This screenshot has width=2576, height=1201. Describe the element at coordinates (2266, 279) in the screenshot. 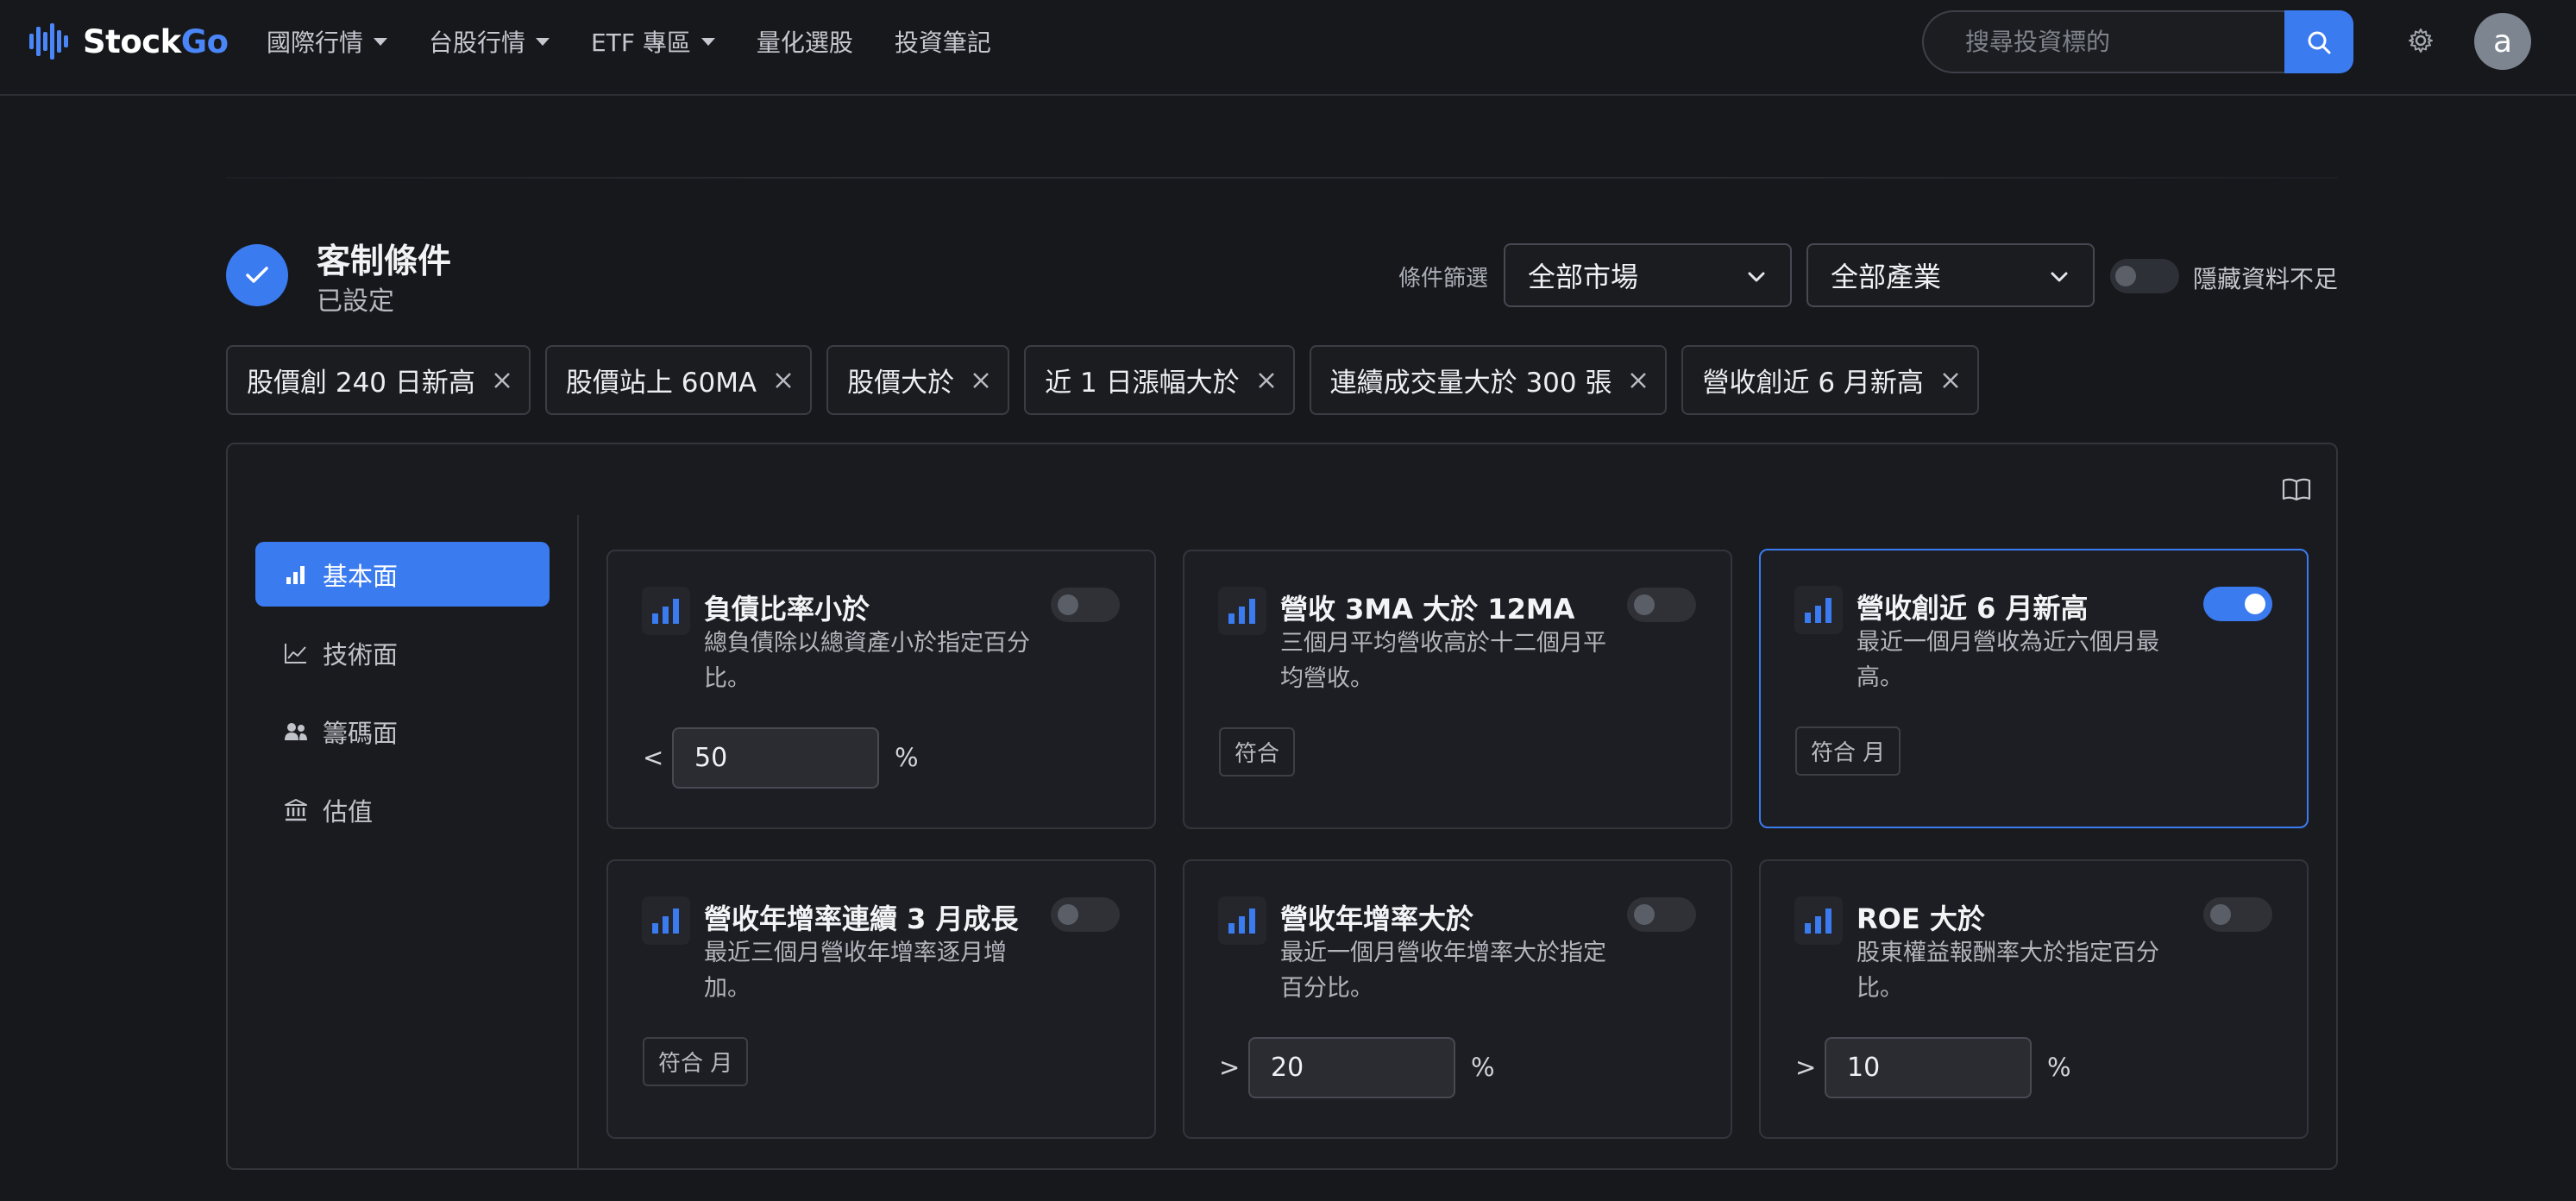

I see `hide-insufficient-label: 隱藏資料不足` at that location.